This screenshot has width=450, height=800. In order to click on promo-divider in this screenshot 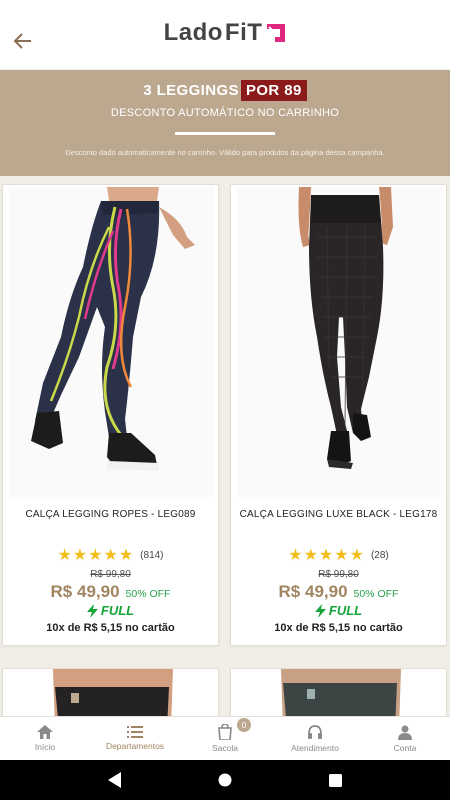, I will do `click(225, 133)`.